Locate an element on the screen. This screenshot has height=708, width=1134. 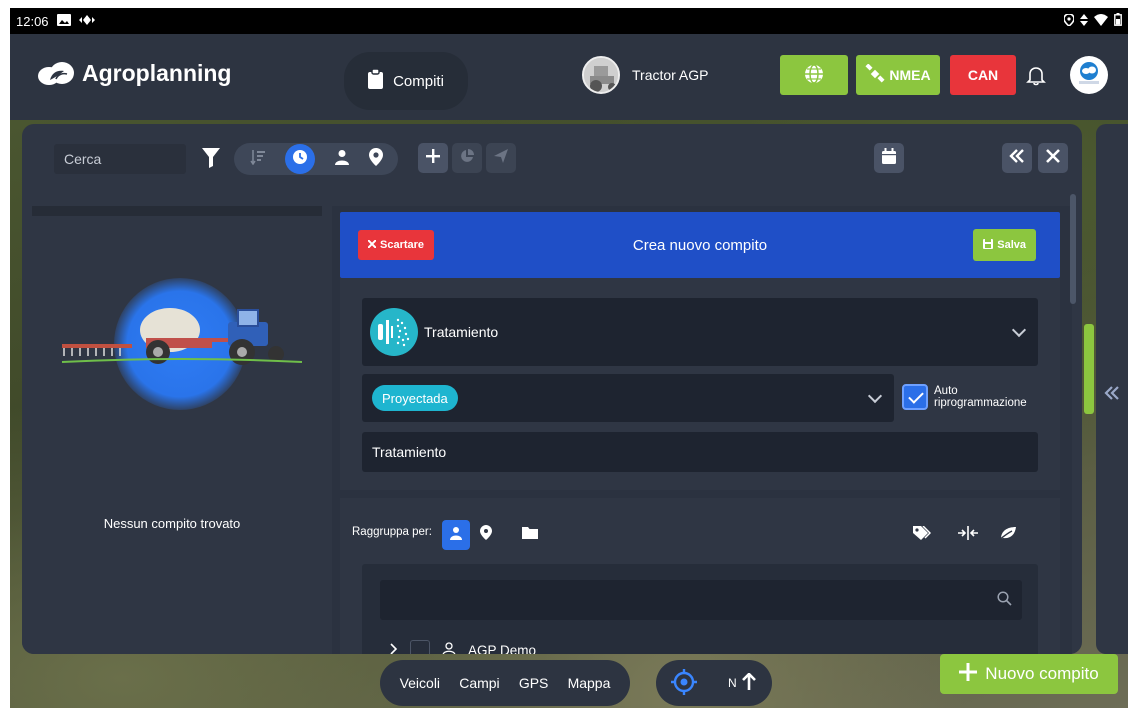
sort-desc-icon is located at coordinates (257, 159).